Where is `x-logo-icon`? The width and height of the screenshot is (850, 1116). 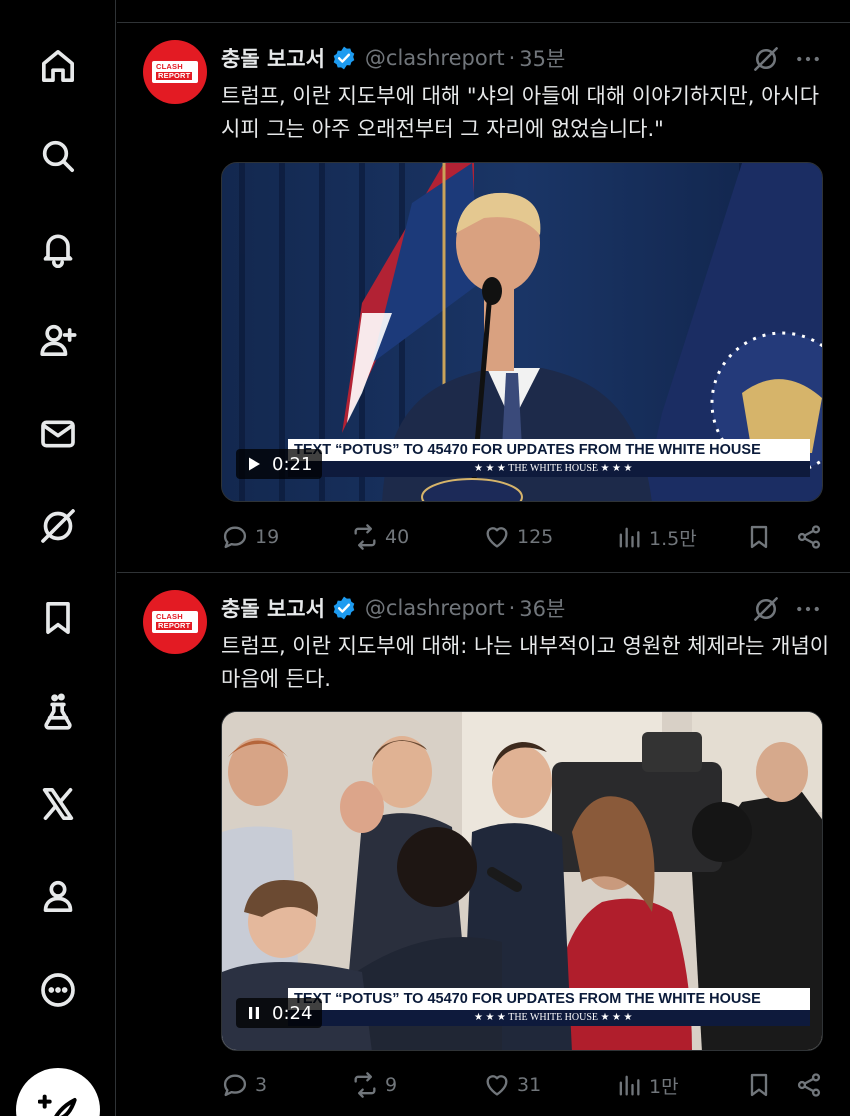 x-logo-icon is located at coordinates (58, 804).